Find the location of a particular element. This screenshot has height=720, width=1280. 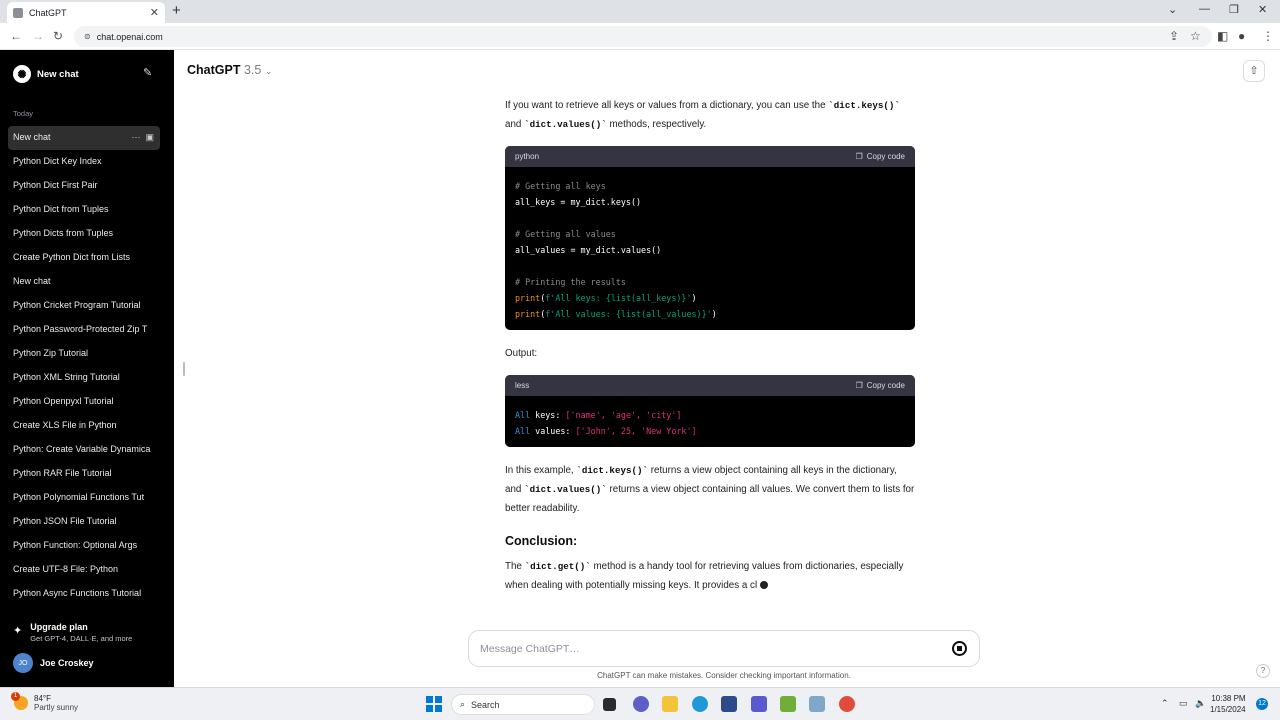

store-icon is located at coordinates (729, 704).